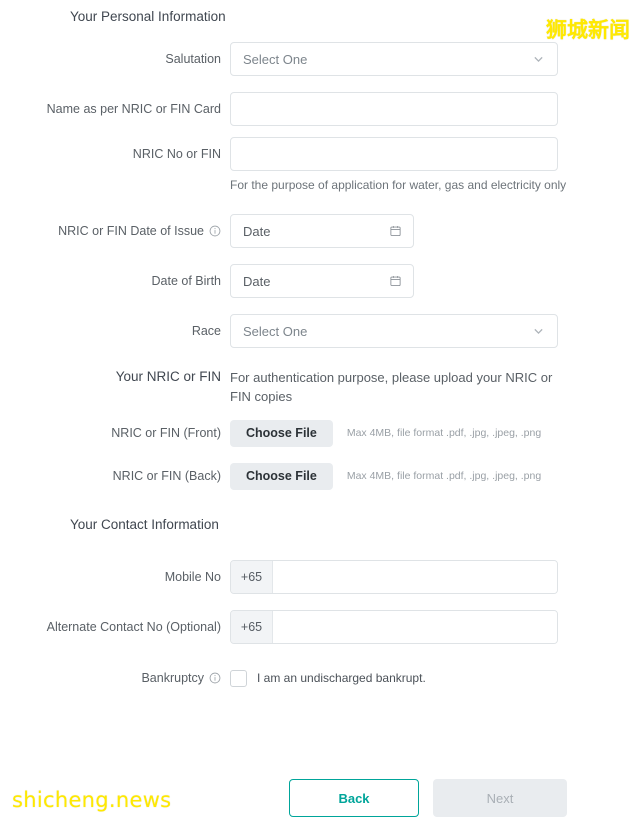 Image resolution: width=642 pixels, height=826 pixels. What do you see at coordinates (321, 525) in the screenshot?
I see `section-contact-information: Your Contact Information` at bounding box center [321, 525].